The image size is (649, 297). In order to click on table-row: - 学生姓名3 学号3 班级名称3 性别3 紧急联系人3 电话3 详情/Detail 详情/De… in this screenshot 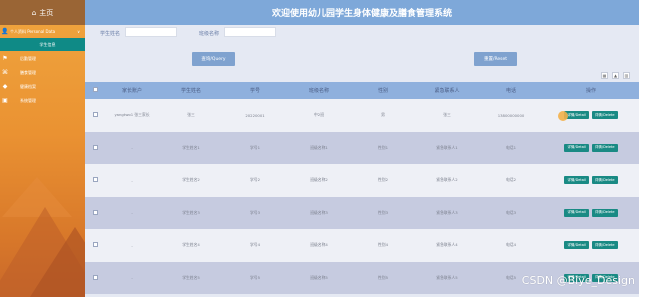, I will do `click(362, 212)`.